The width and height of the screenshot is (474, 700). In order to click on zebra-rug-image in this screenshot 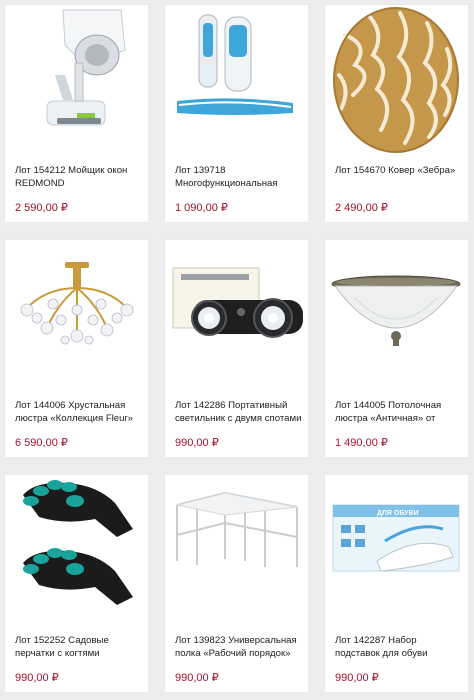, I will do `click(396, 80)`.